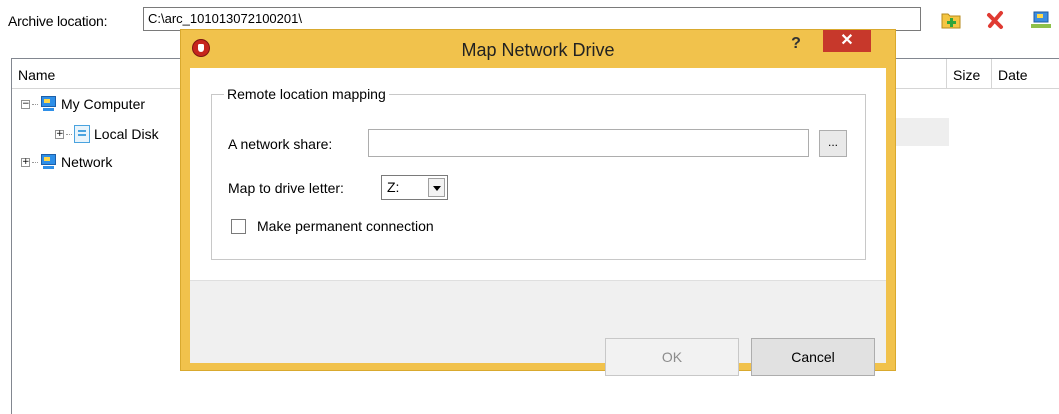  Describe the element at coordinates (49, 104) in the screenshot. I see `computer-icon` at that location.